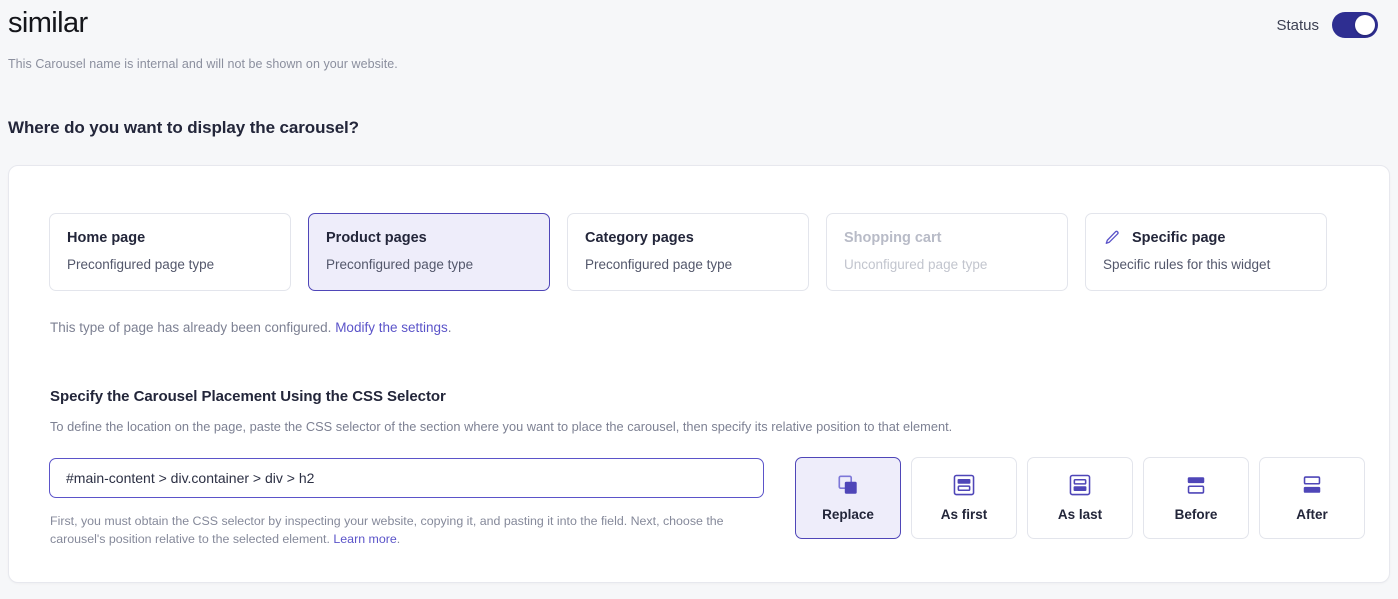 The height and width of the screenshot is (599, 1398). Describe the element at coordinates (1297, 25) in the screenshot. I see `status-label: Status` at that location.